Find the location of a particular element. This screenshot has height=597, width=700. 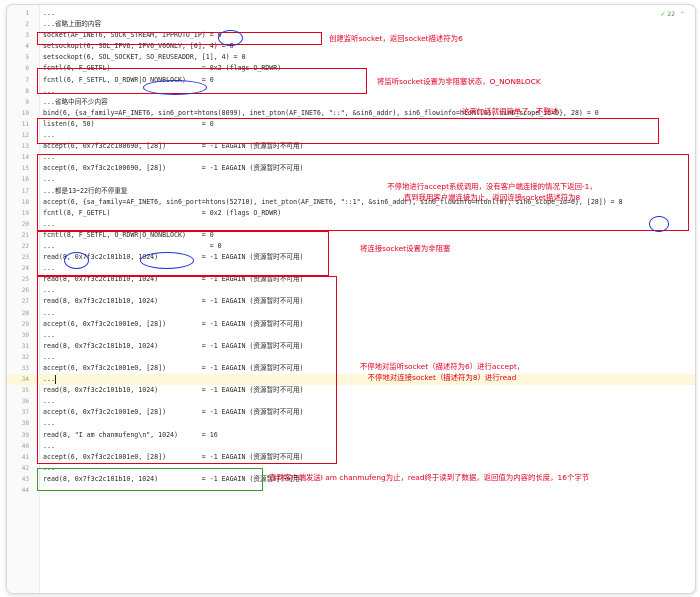

line-number: 10 is located at coordinates (25, 113).